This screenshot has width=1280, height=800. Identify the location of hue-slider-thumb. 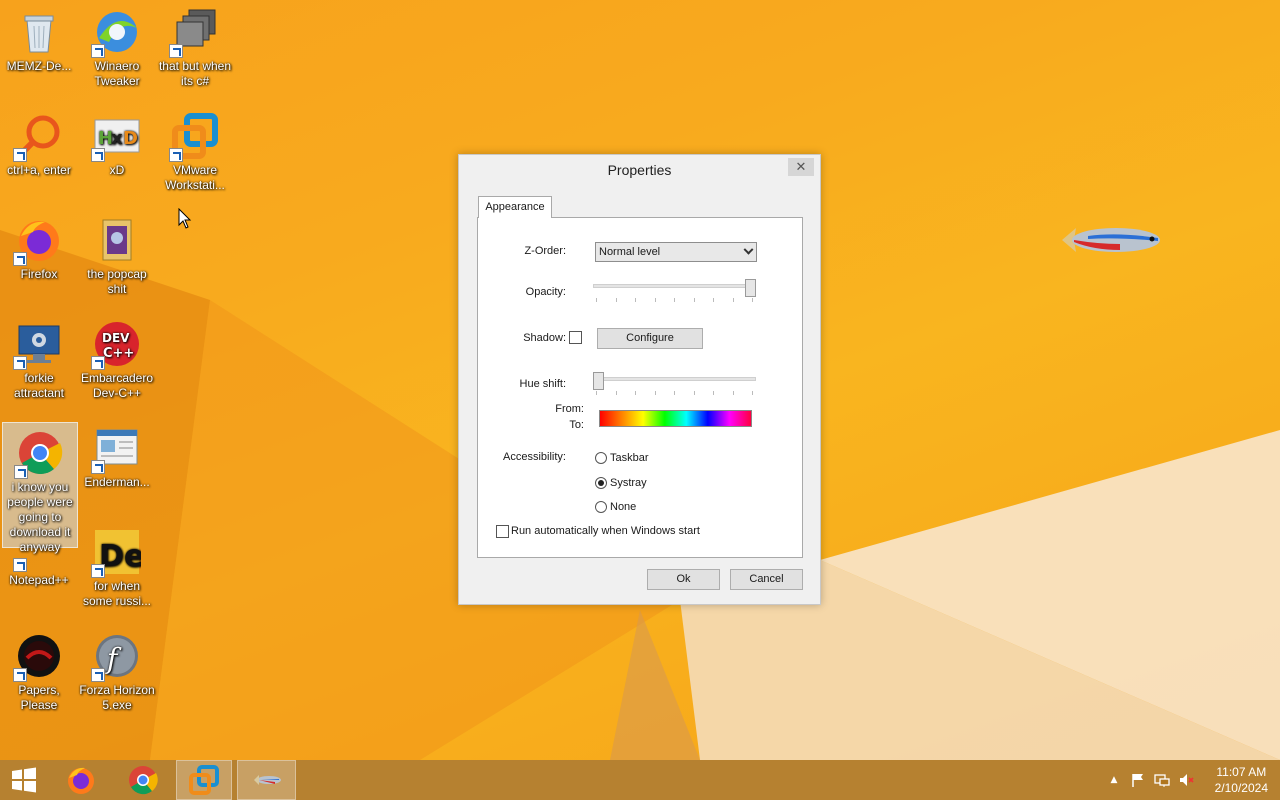
(598, 381).